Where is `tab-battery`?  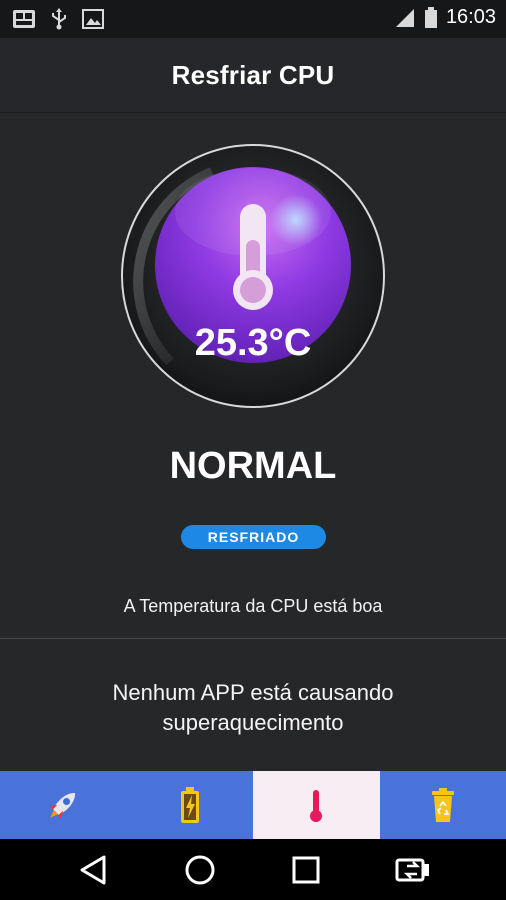
tab-battery is located at coordinates (190, 805).